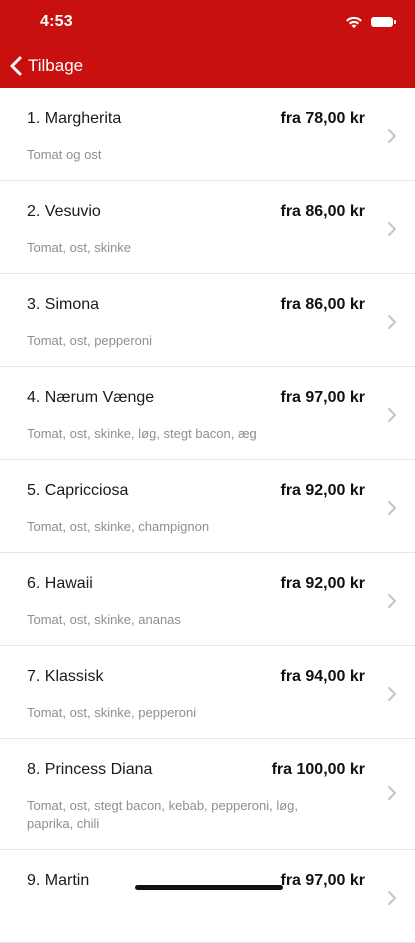 The height and width of the screenshot is (943, 415). What do you see at coordinates (56, 21) in the screenshot?
I see `status-time: 4:53` at bounding box center [56, 21].